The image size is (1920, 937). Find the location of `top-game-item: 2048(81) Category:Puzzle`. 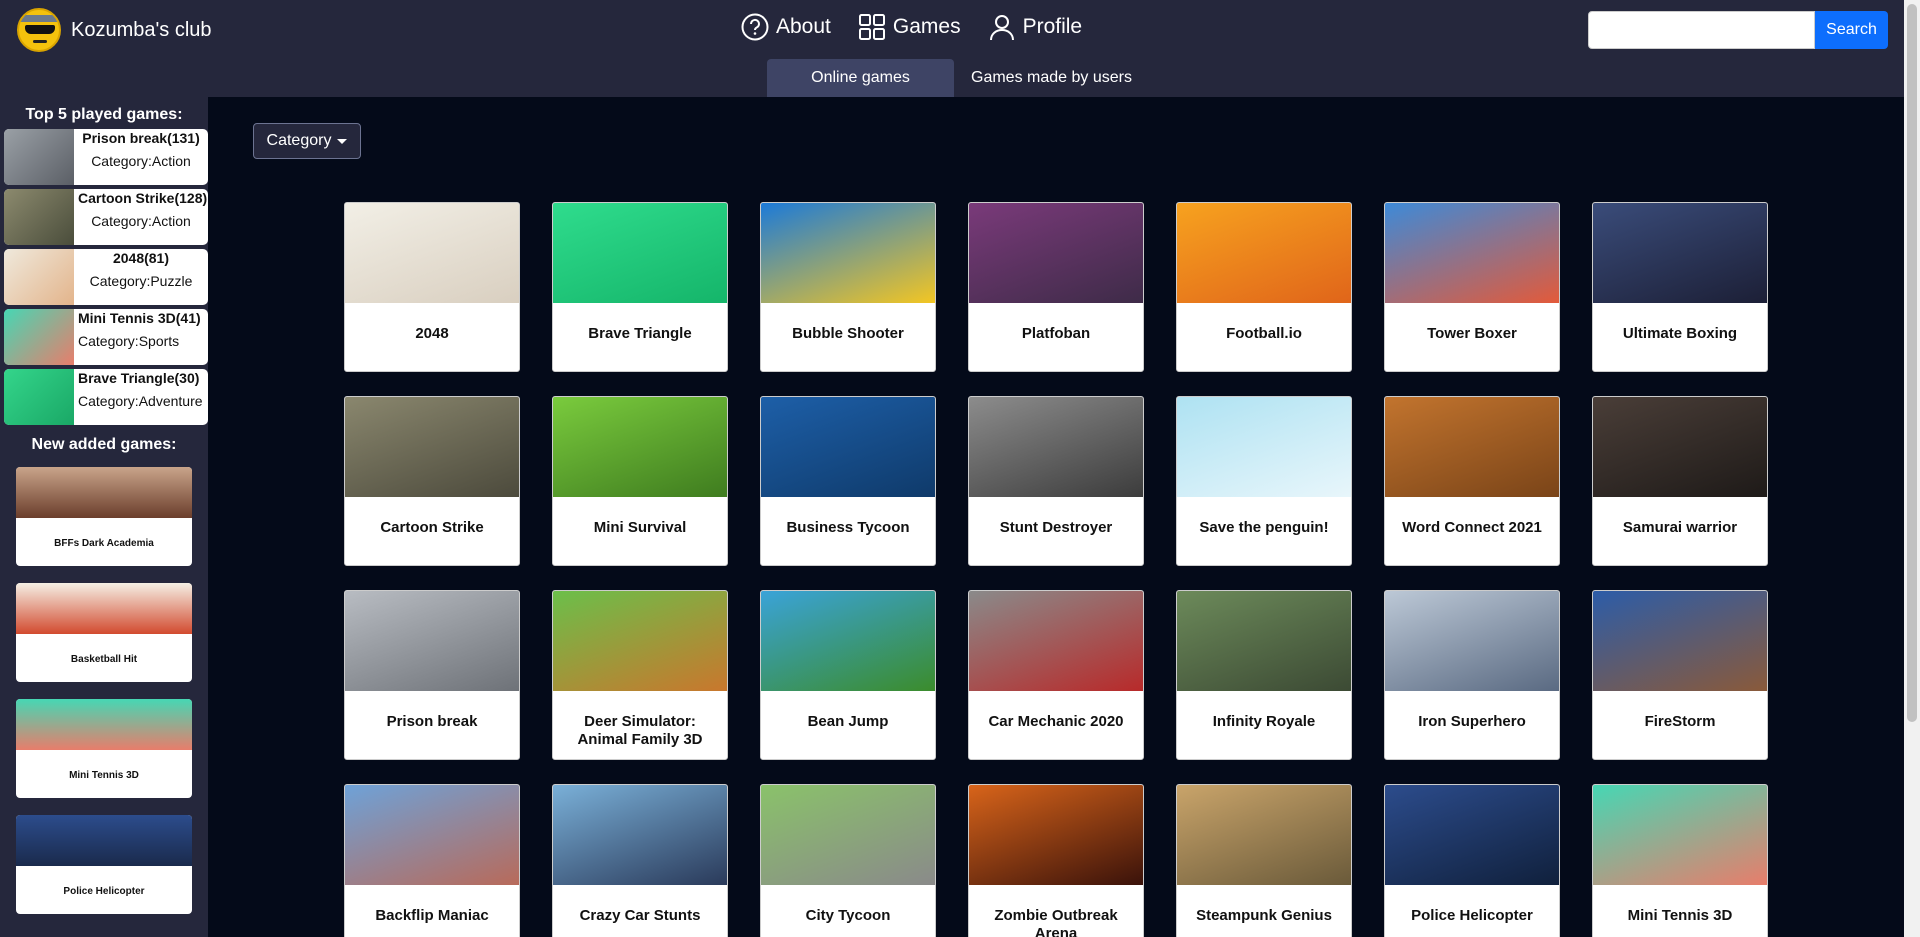

top-game-item: 2048(81) Category:Puzzle is located at coordinates (106, 277).